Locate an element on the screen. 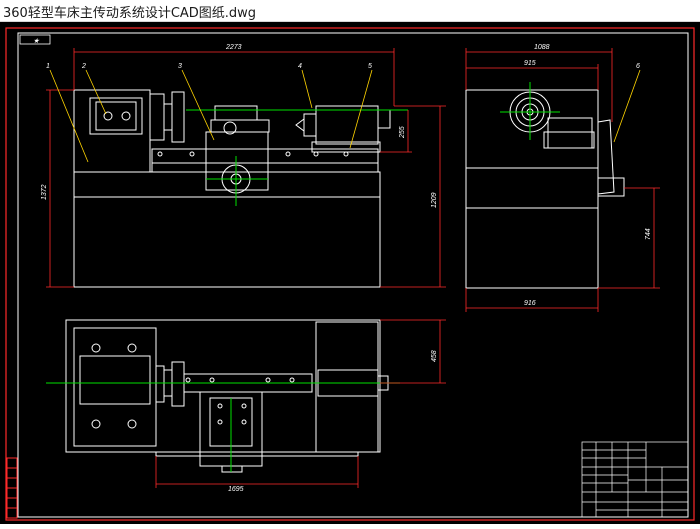  part-label-5: 5 is located at coordinates (370, 66).